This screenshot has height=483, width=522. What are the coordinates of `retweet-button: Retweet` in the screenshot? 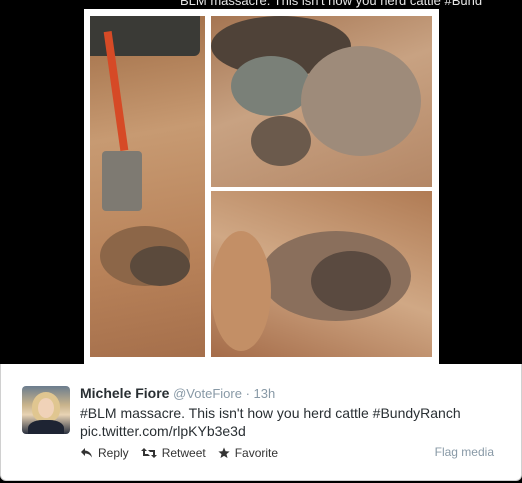 It's located at (173, 453).